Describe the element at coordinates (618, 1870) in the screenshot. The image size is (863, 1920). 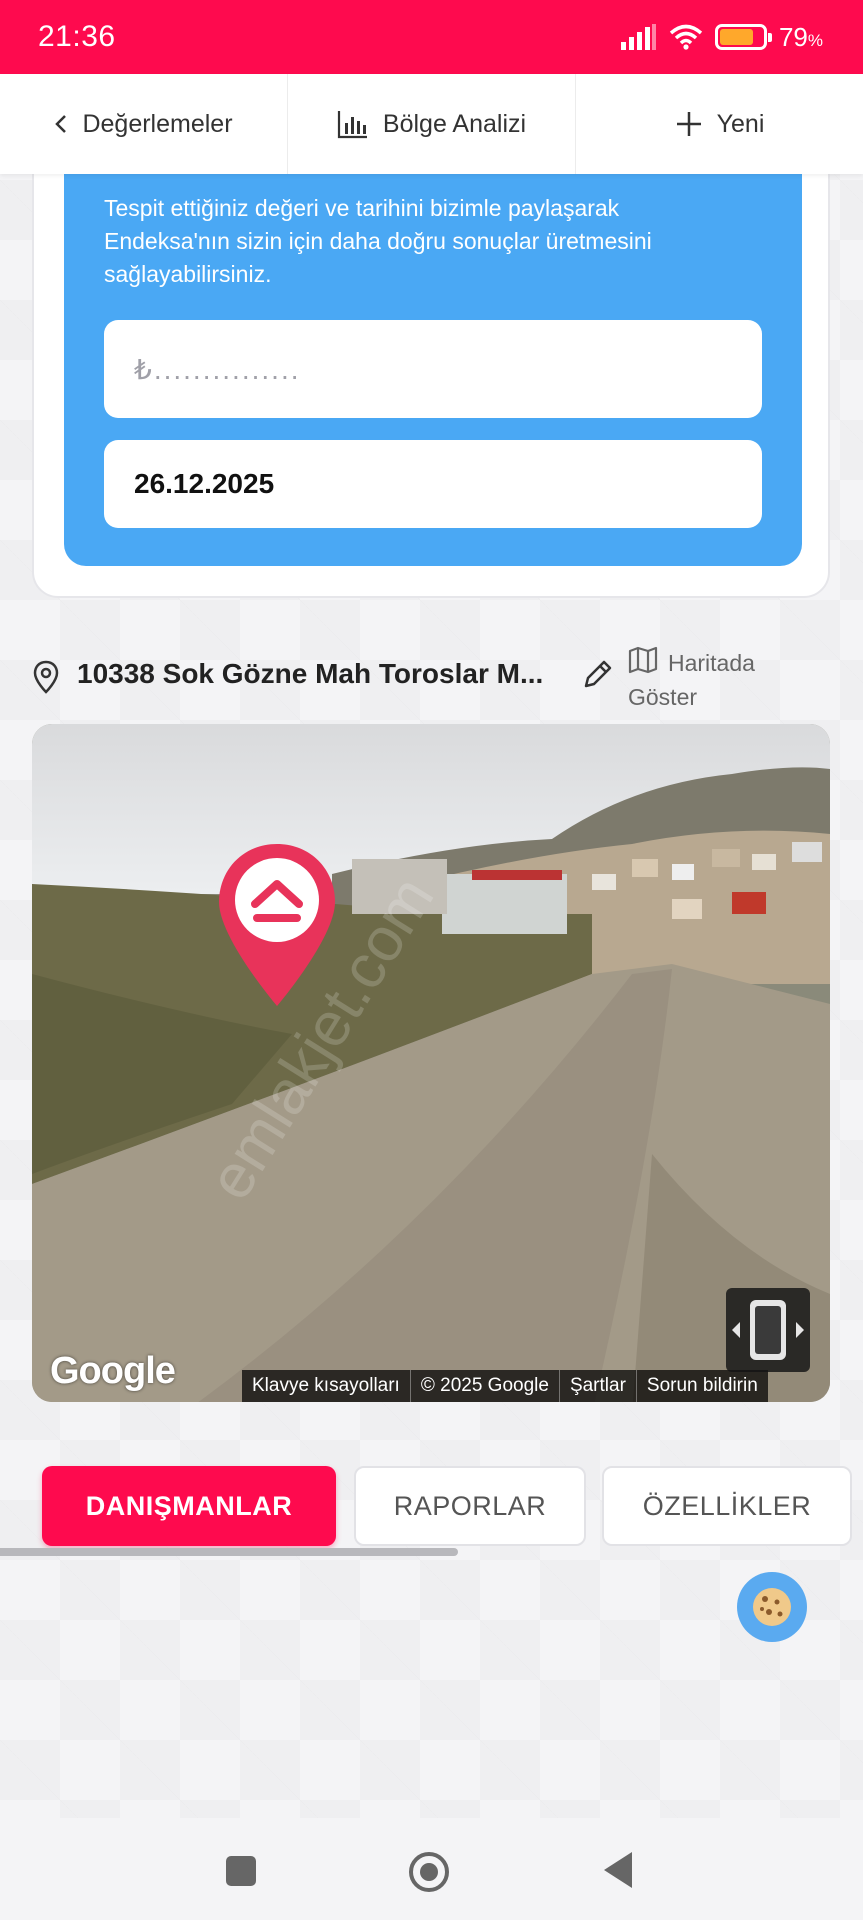
I see `back-button` at that location.